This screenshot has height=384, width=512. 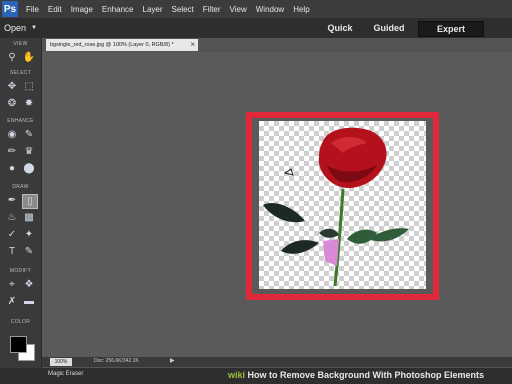 What do you see at coordinates (29, 103) in the screenshot?
I see `quick-selection-tool-icon: ✸` at bounding box center [29, 103].